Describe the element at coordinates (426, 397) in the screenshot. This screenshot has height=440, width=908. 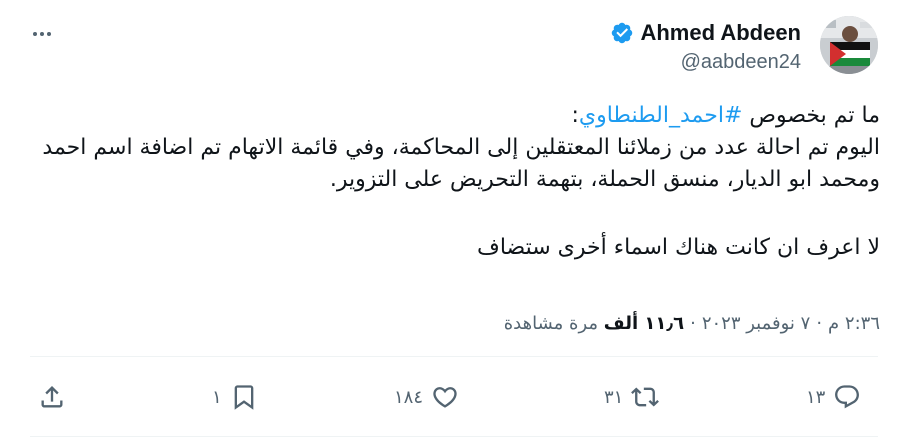
I see `like-button: ١٨٤` at that location.